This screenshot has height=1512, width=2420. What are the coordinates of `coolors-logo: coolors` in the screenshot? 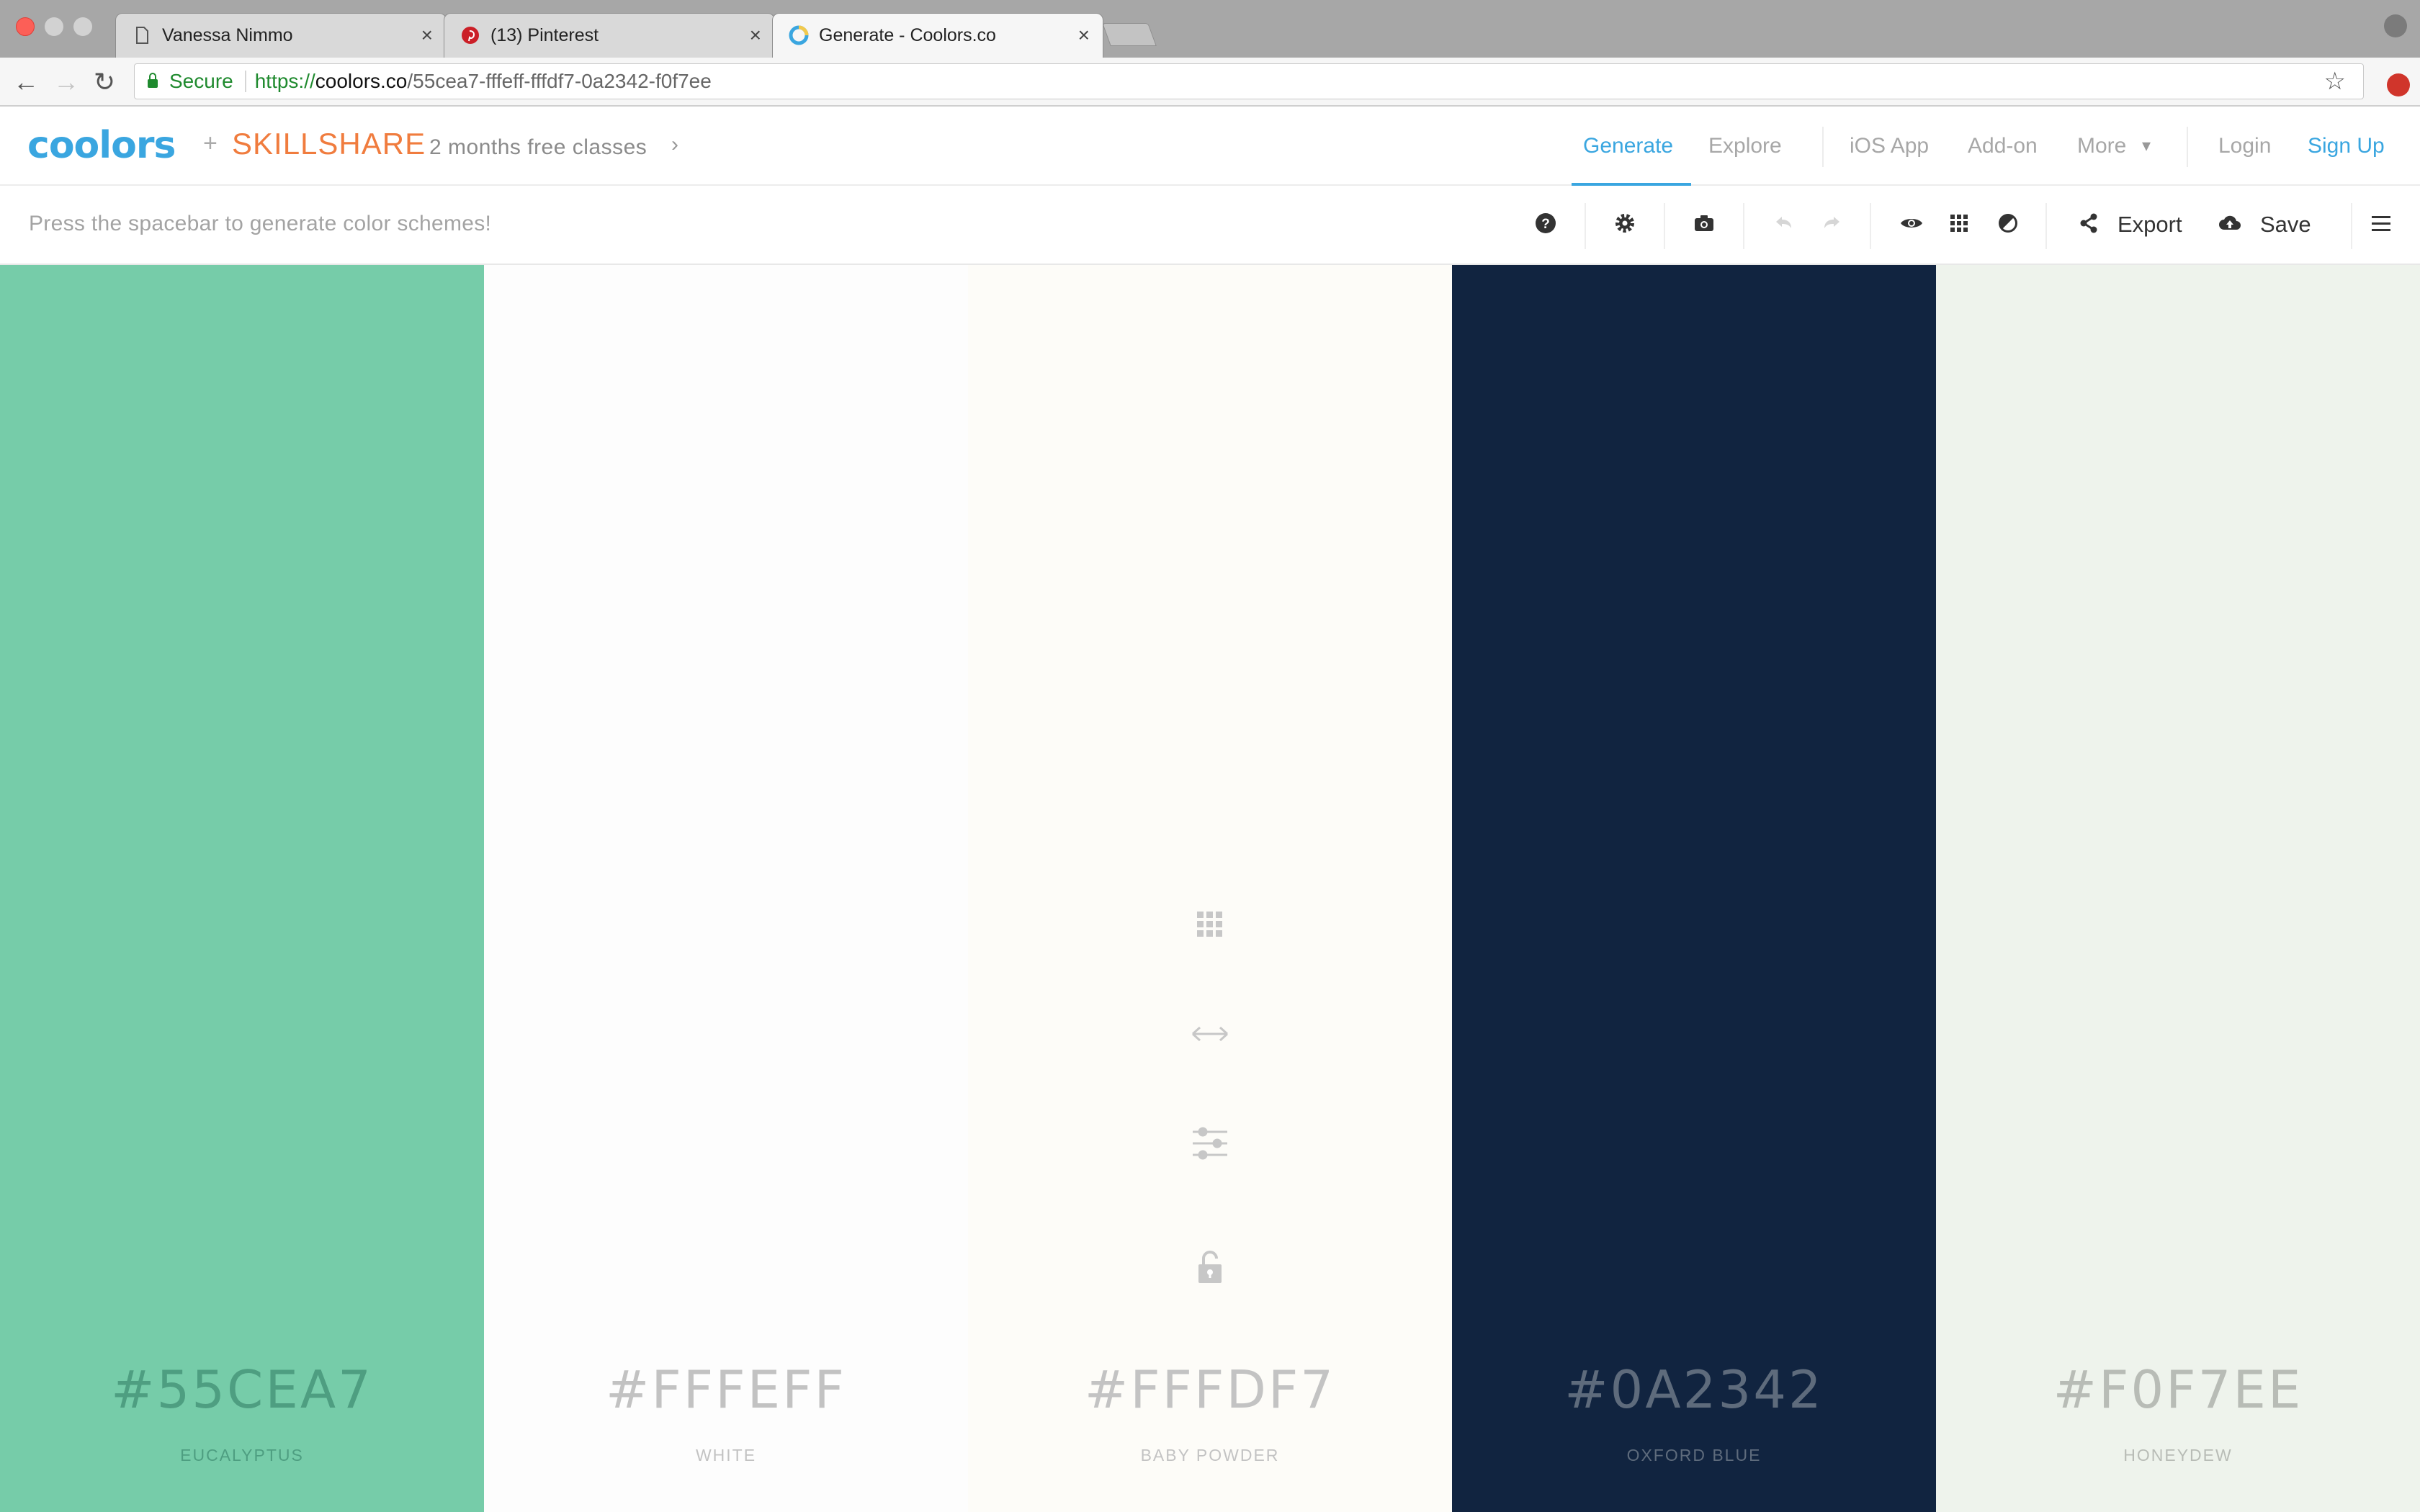 It's located at (101, 145).